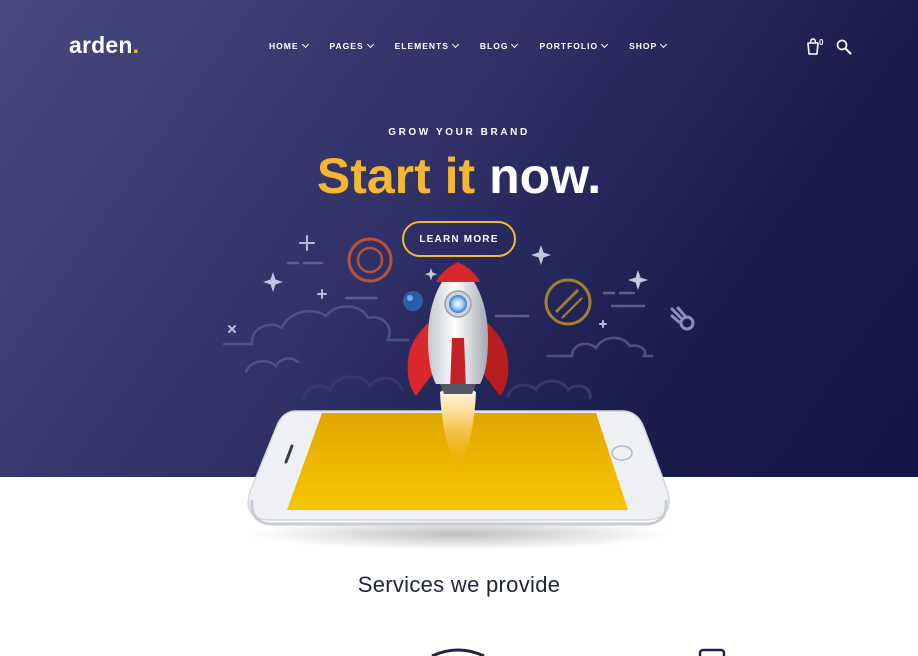  I want to click on hero-headline: Start it now., so click(459, 176).